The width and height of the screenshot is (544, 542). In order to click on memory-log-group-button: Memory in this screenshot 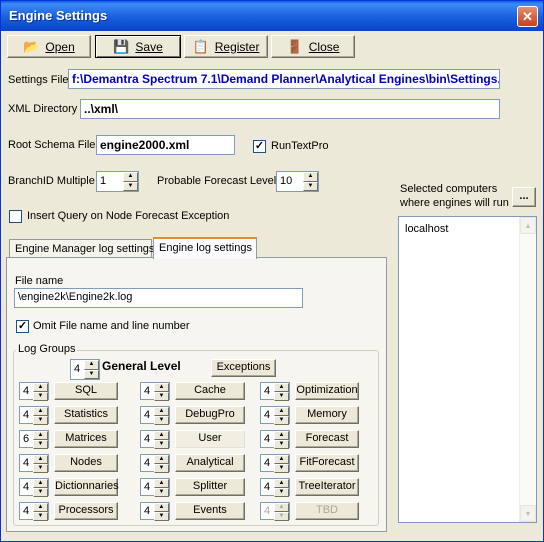, I will do `click(327, 415)`.